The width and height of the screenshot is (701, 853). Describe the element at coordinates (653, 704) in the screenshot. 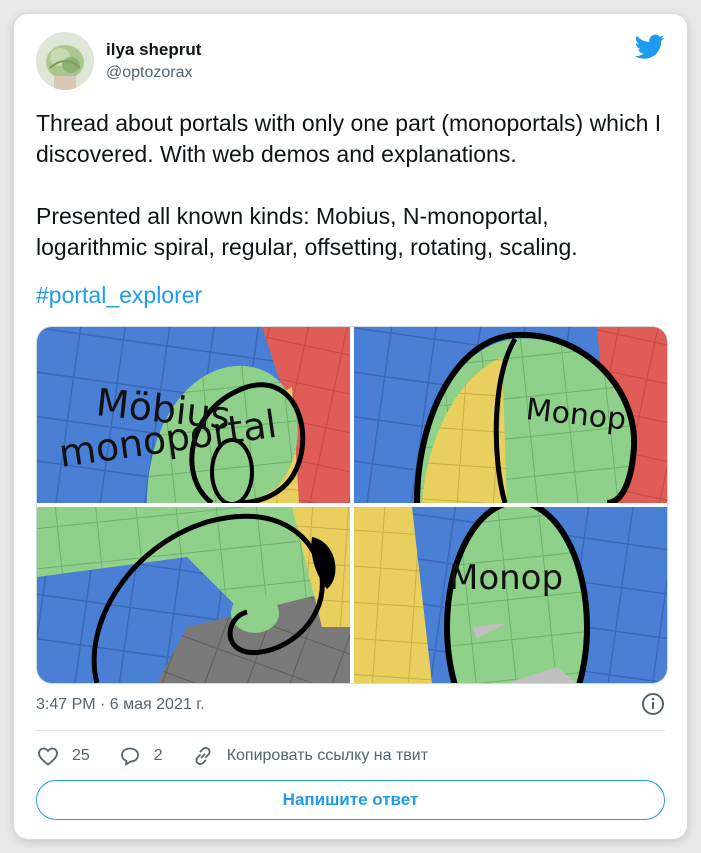

I see `info-icon` at that location.